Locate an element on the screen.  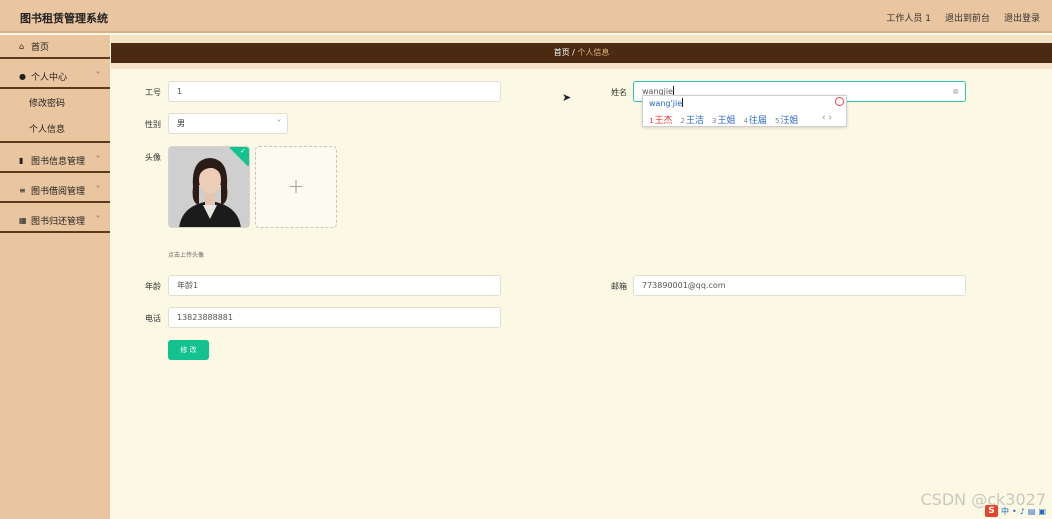
logout-link: 退出登录 is located at coordinates (1022, 17).